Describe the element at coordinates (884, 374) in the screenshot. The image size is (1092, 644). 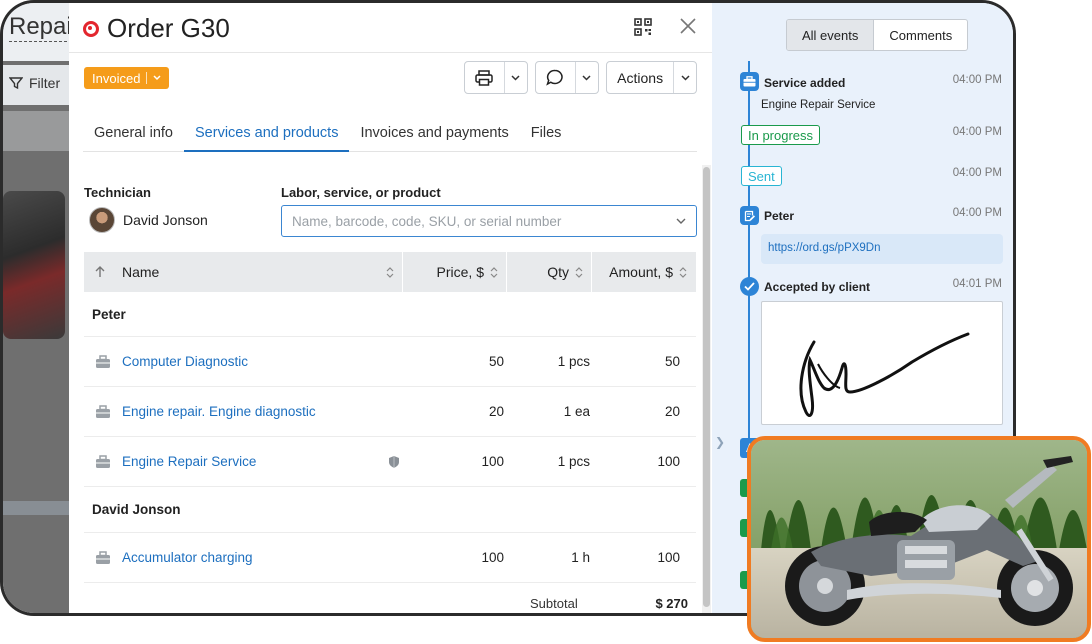
I see `signature-drawing` at that location.